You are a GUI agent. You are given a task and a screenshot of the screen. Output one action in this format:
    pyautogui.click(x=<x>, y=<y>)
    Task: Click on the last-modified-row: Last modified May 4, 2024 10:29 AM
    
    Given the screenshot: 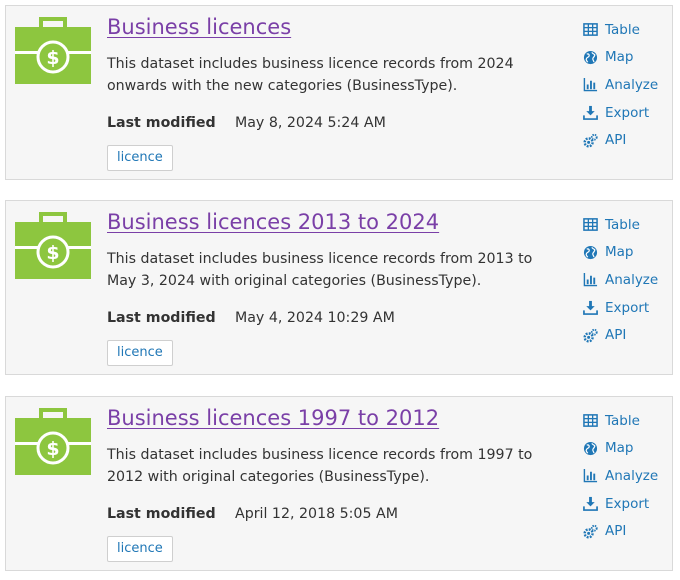 What is the action you would take?
    pyautogui.click(x=251, y=318)
    